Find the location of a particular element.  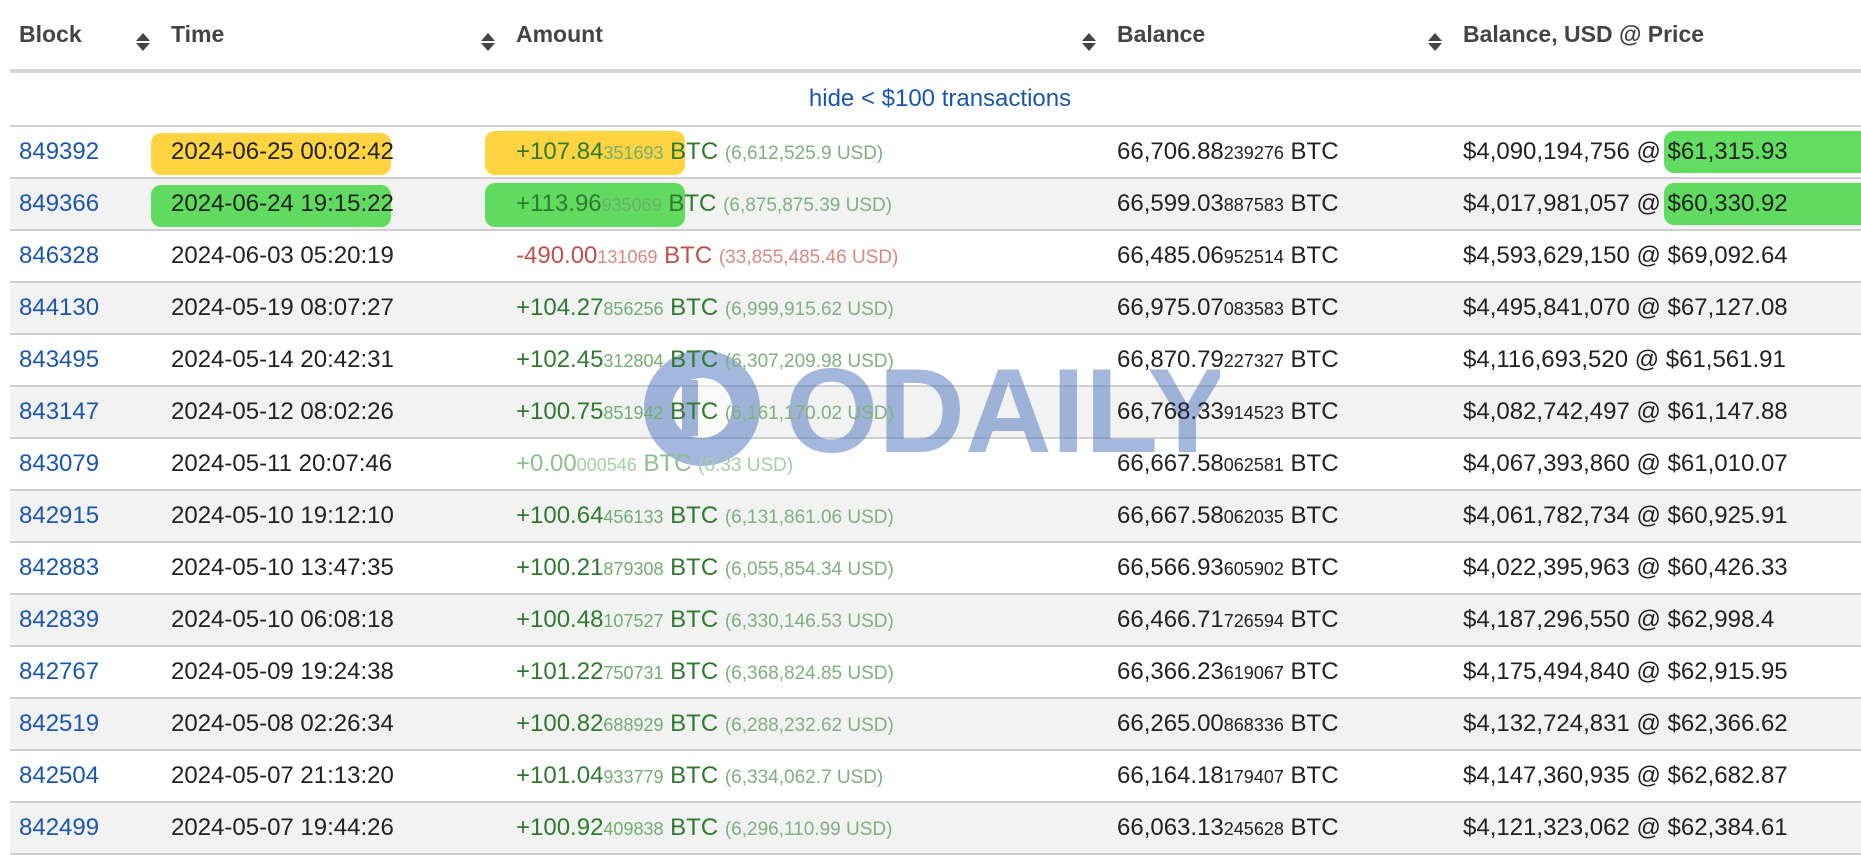

balance-usd-value: $4,147,360,935 @ $62,682.87 is located at coordinates (1625, 775).